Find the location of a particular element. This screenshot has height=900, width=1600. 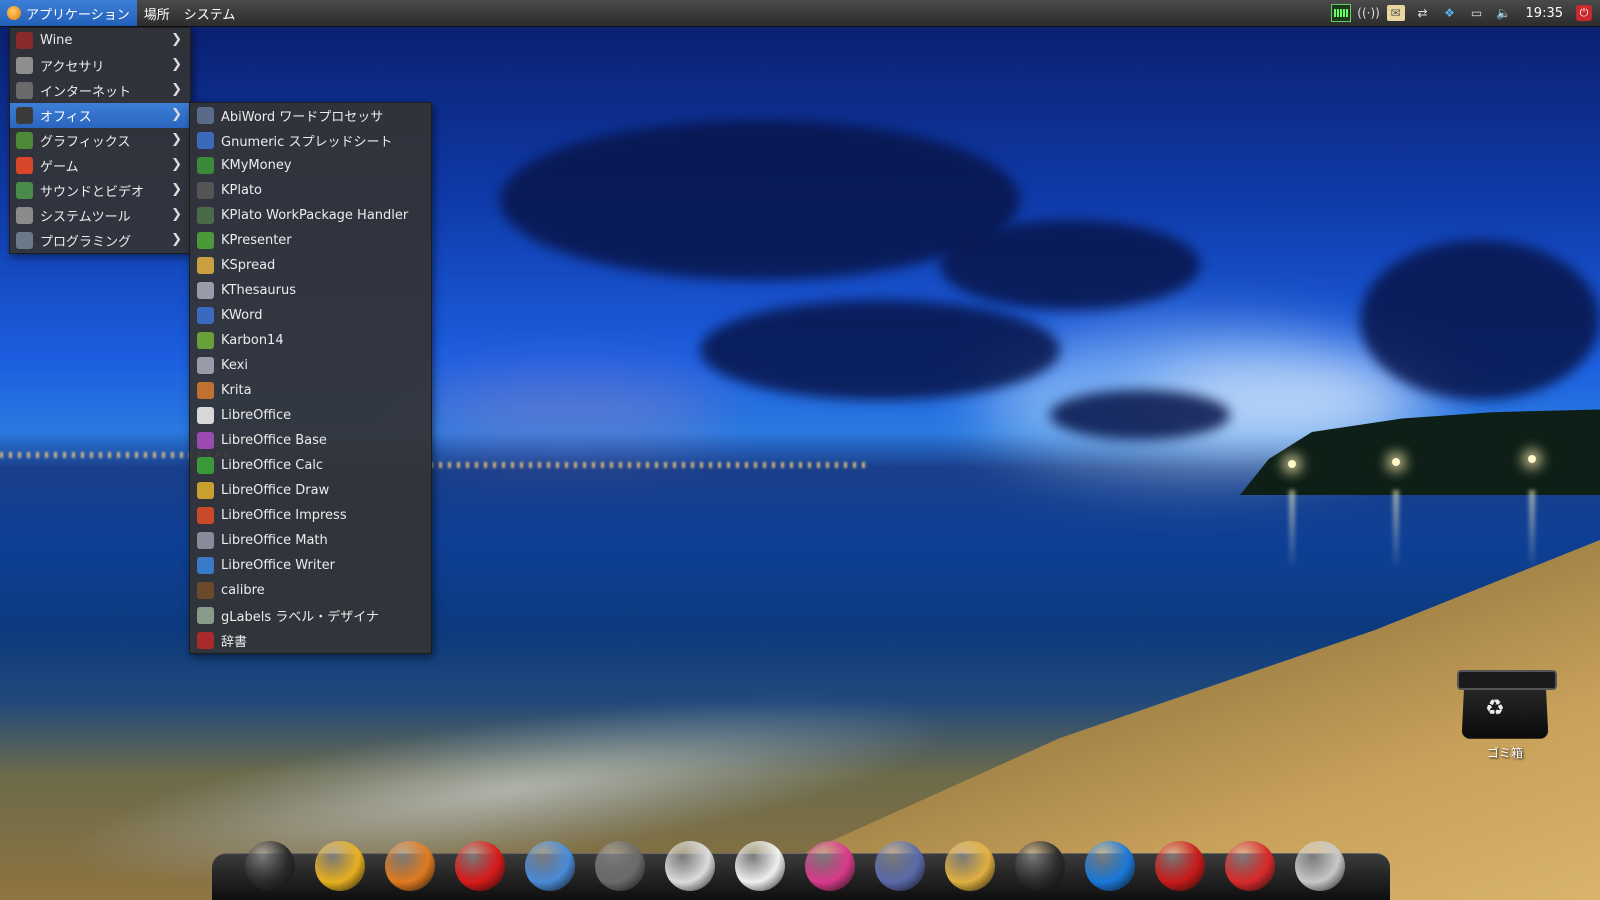

krita-icon is located at coordinates (205, 390).